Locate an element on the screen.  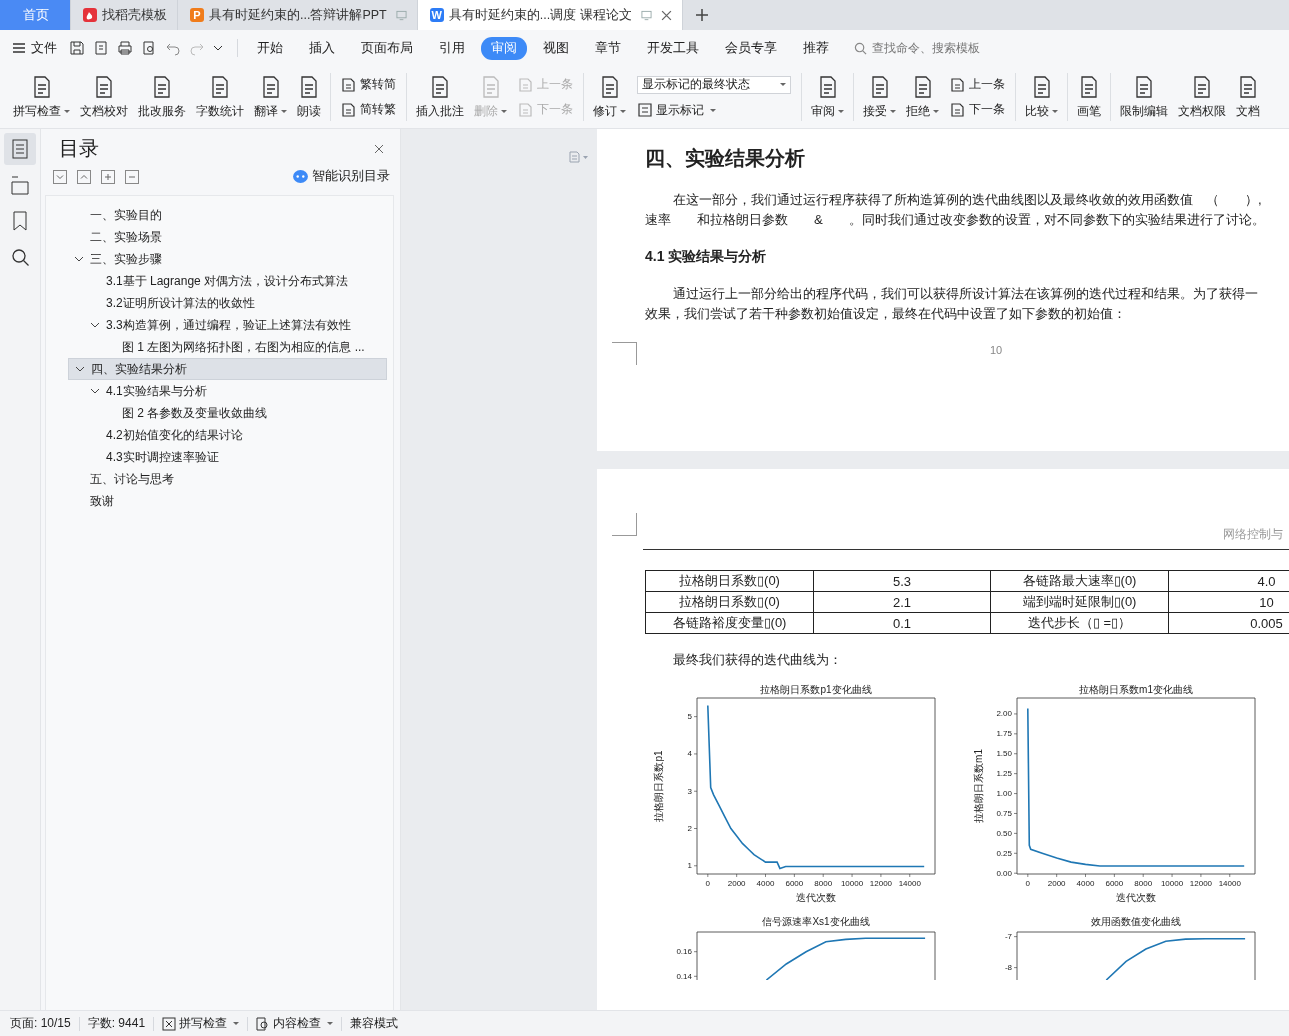
smart-toc-button: 智能识别目录 is located at coordinates (341, 176).